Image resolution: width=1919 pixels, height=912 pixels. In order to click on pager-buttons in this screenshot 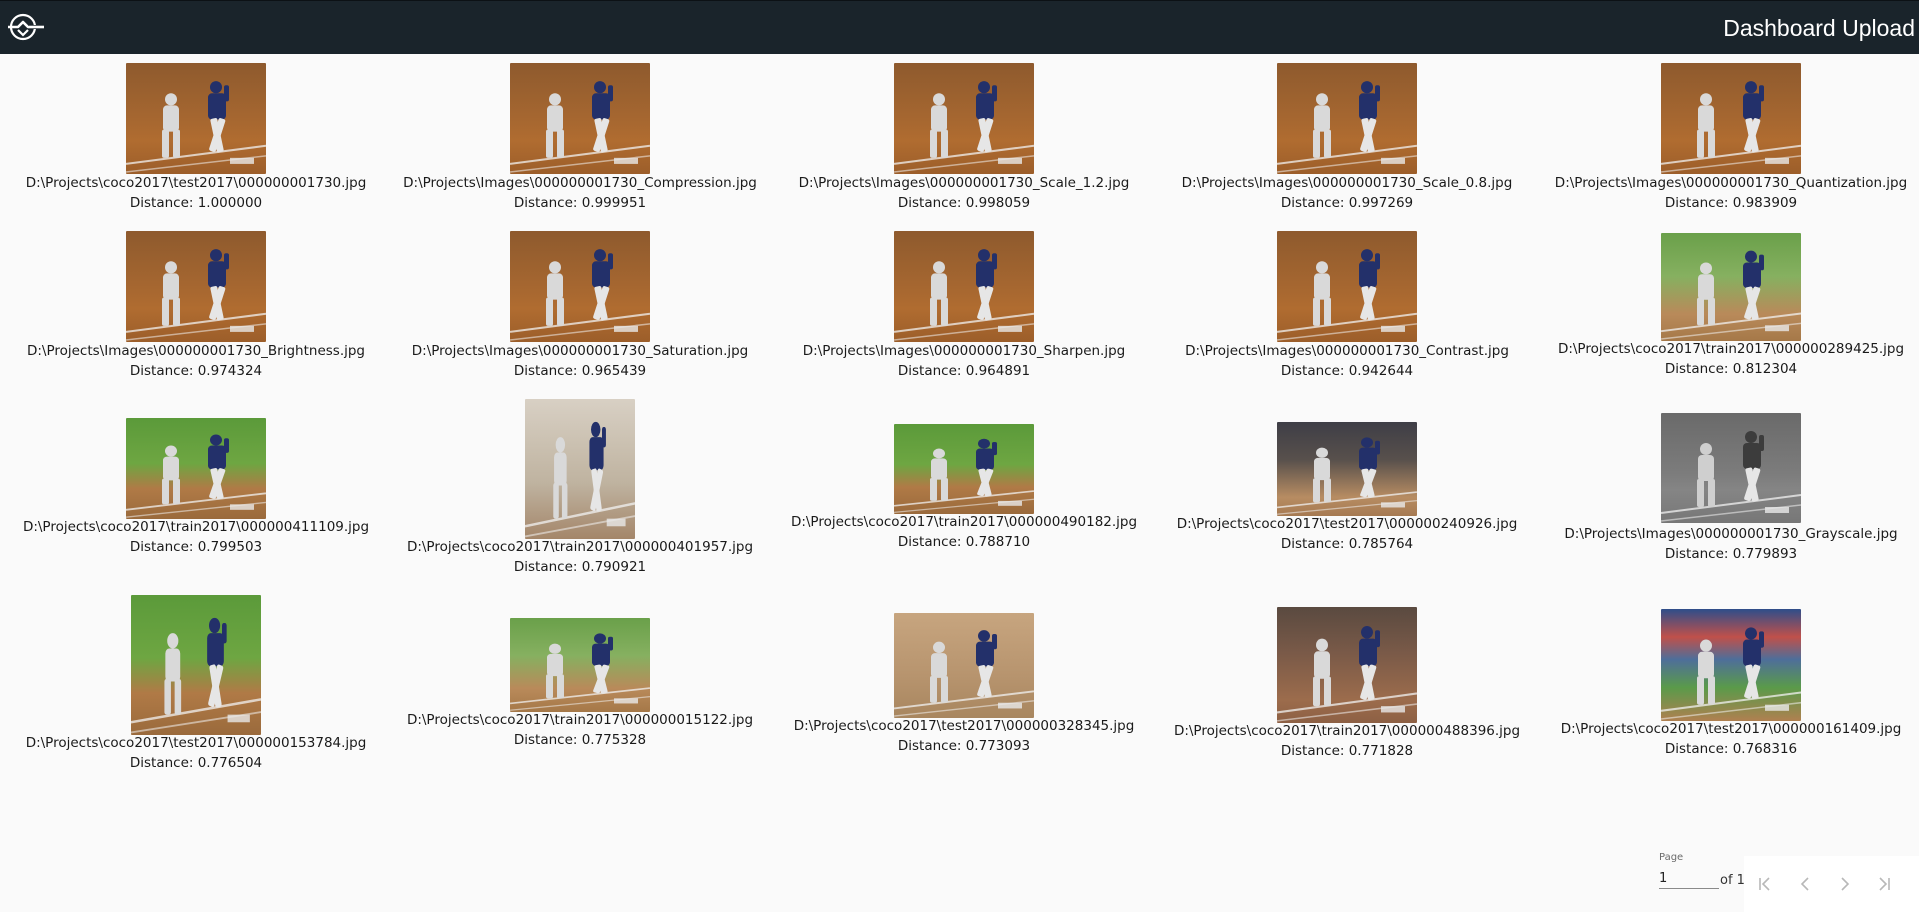, I will do `click(1831, 884)`.